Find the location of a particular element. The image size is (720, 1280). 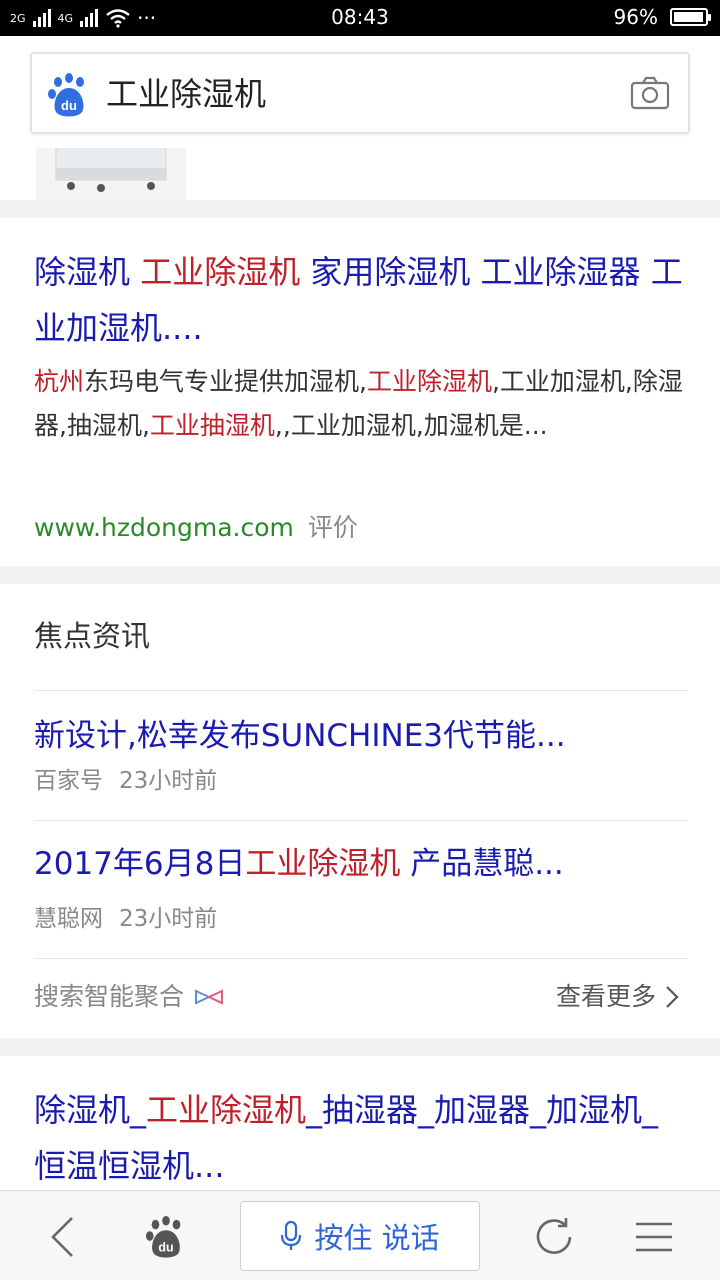

news-meta: 慧聪网 23小时前 is located at coordinates (125, 919).